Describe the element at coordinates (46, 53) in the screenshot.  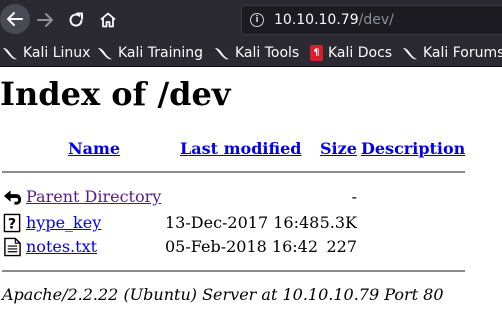
I see `bookmark-kali-linux: Kali Linux` at that location.